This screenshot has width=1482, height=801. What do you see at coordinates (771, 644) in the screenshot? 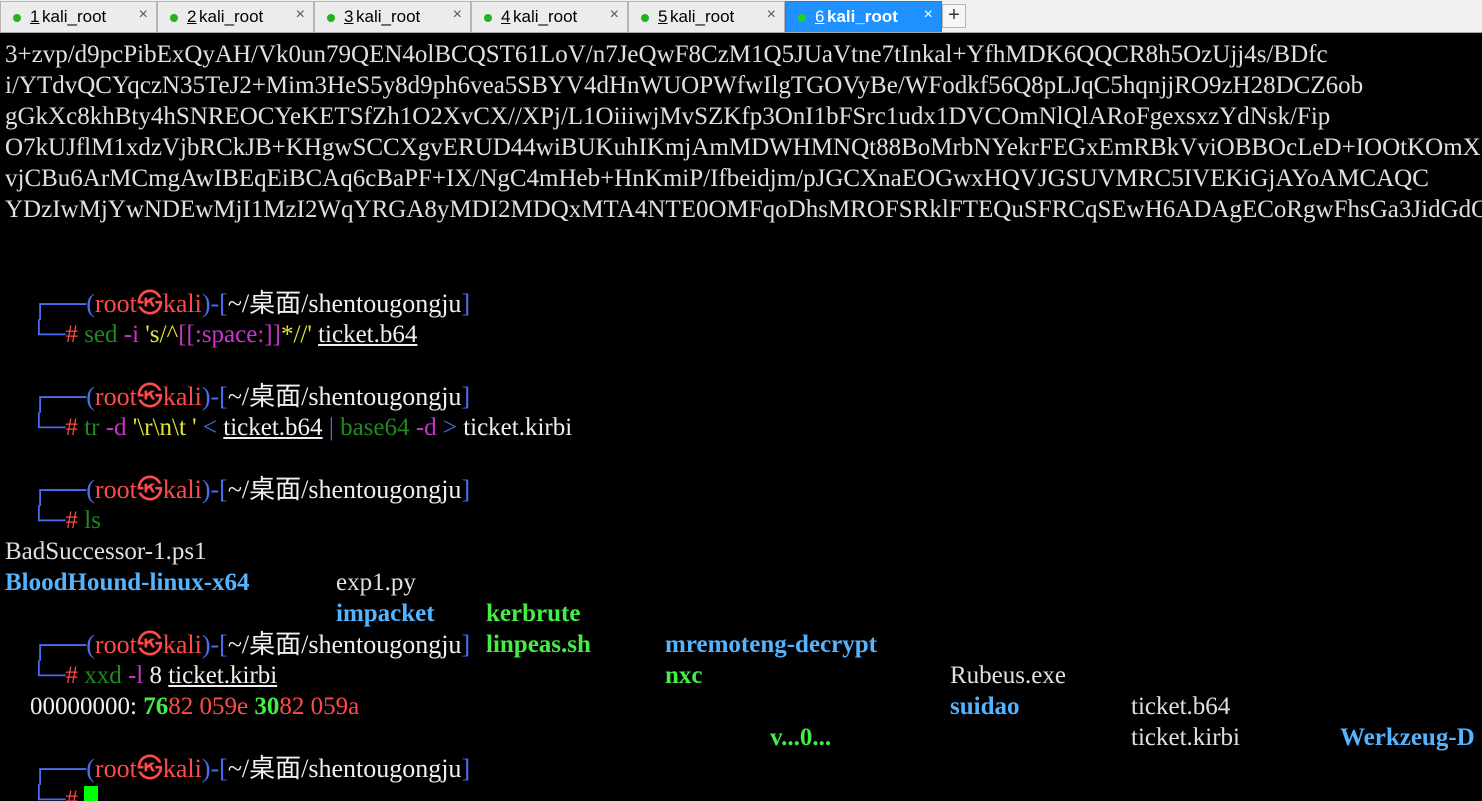
I see `ls-entry: mremoteng-decrypt` at bounding box center [771, 644].